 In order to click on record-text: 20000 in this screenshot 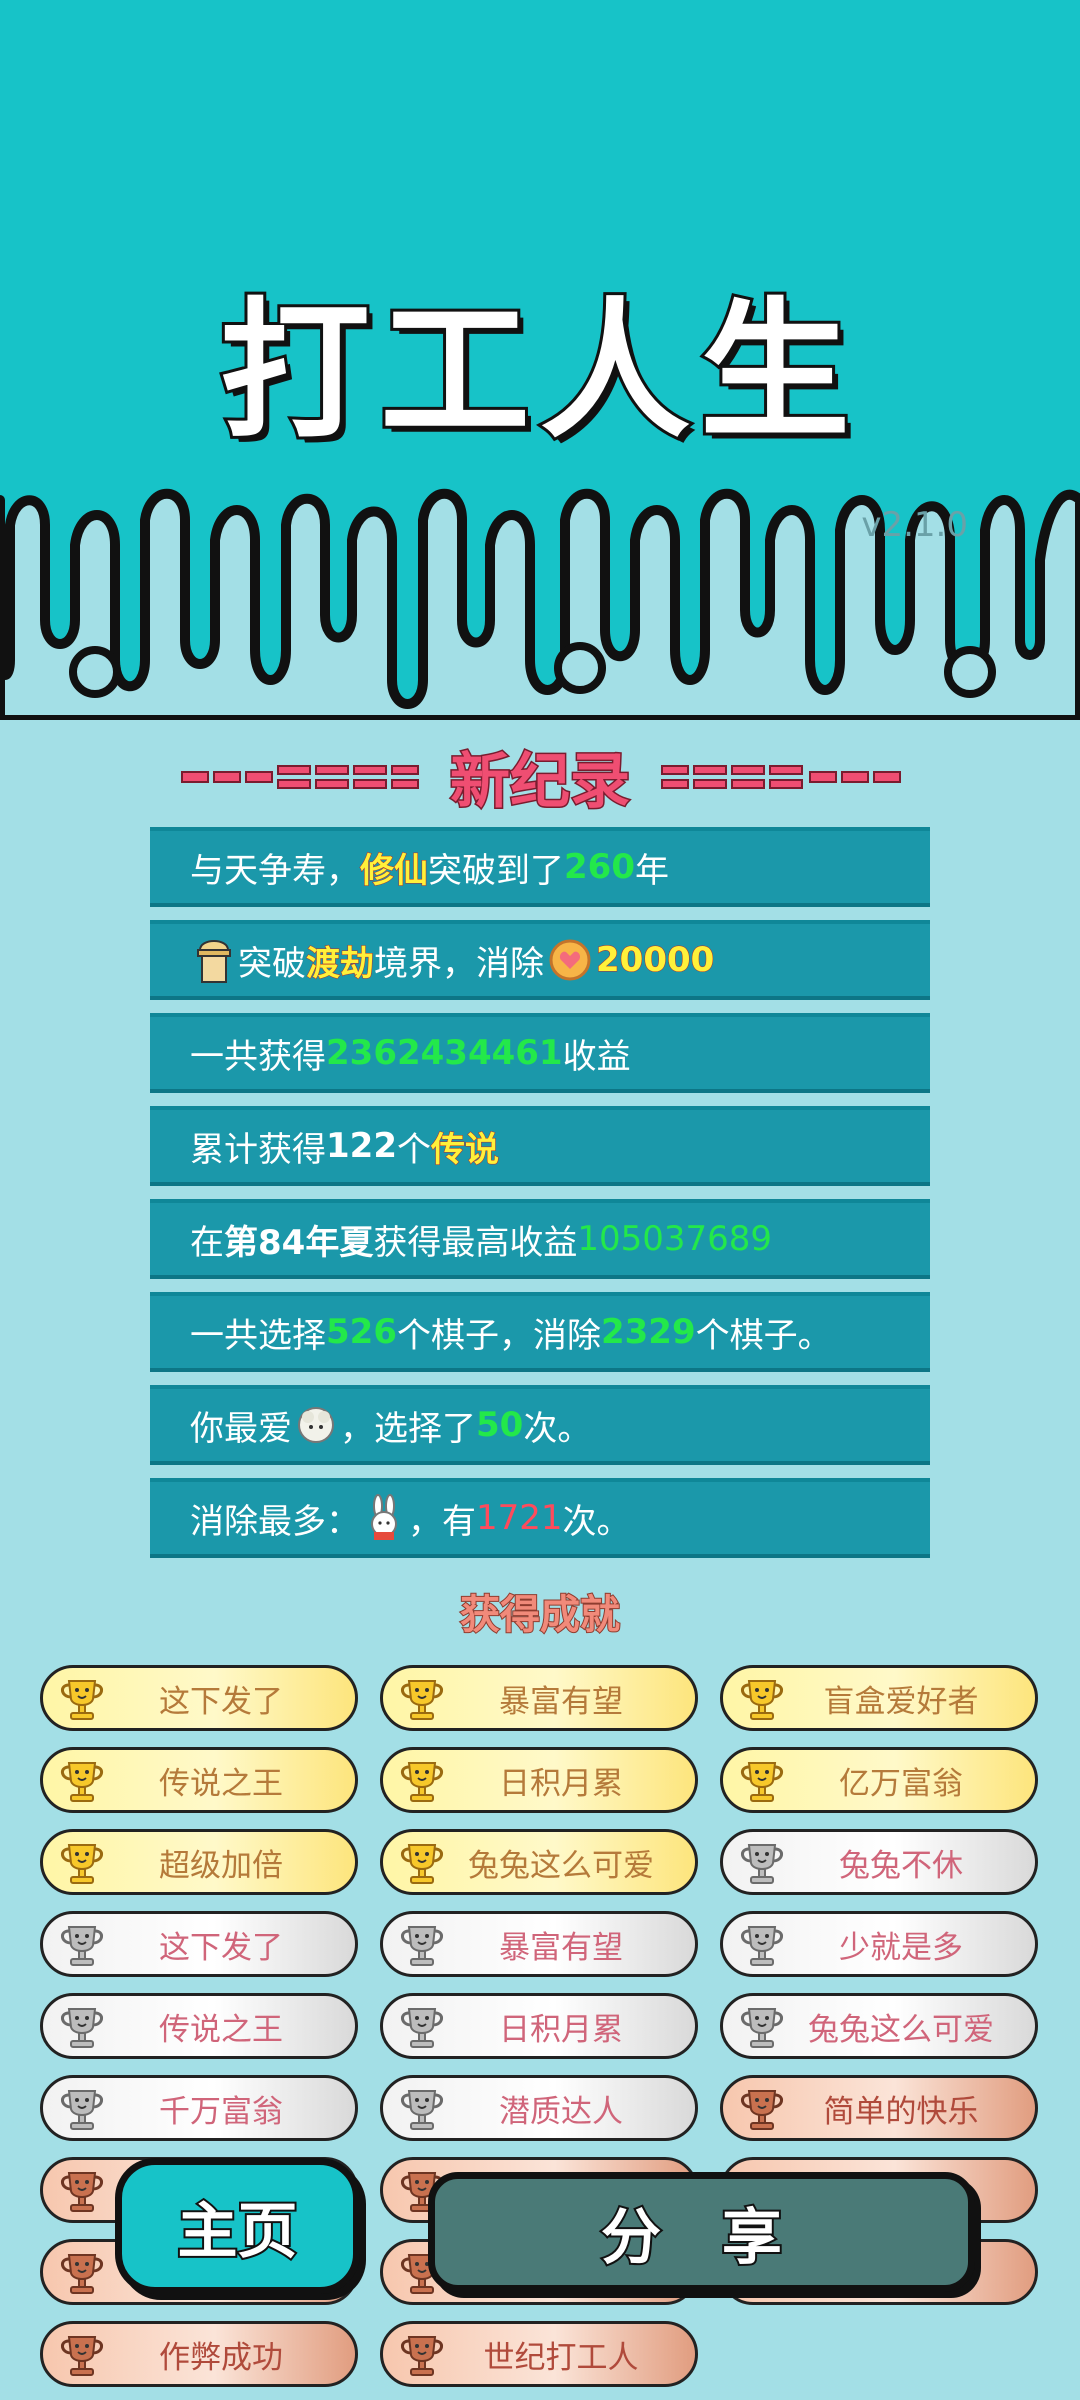, I will do `click(655, 960)`.